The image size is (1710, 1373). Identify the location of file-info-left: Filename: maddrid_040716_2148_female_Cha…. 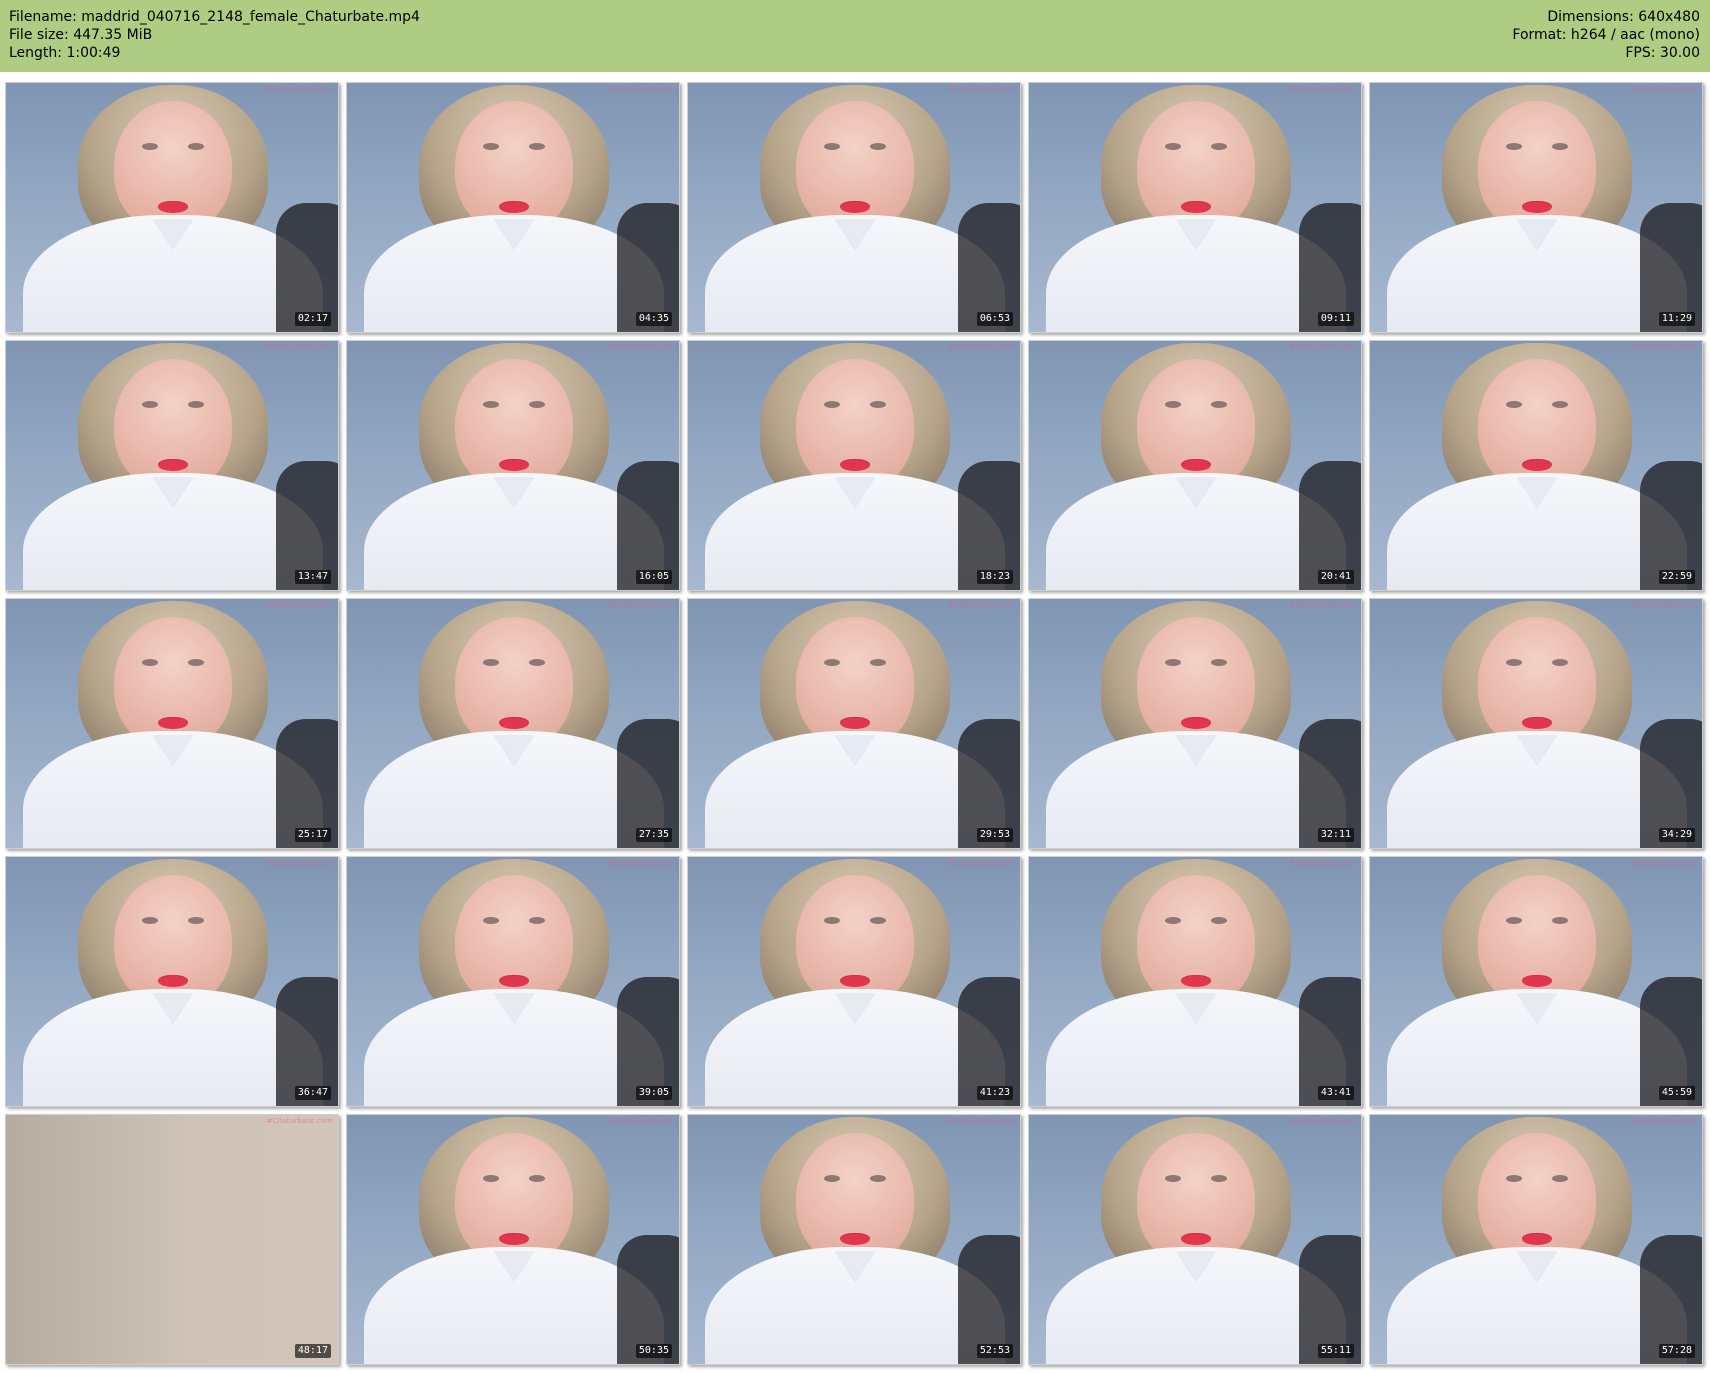
(214, 35).